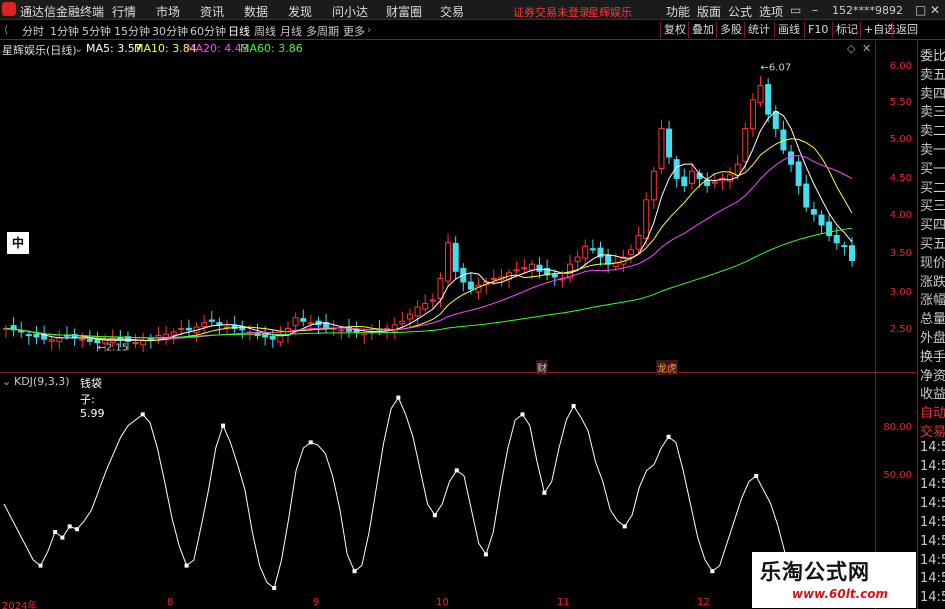  What do you see at coordinates (458, 372) in the screenshot?
I see `pane-divider` at bounding box center [458, 372].